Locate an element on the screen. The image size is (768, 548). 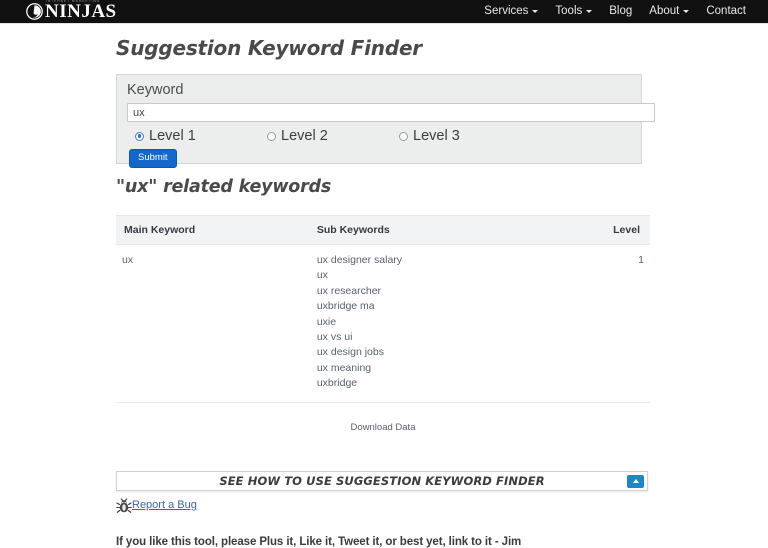
cell-main-keyword: ux is located at coordinates (213, 323).